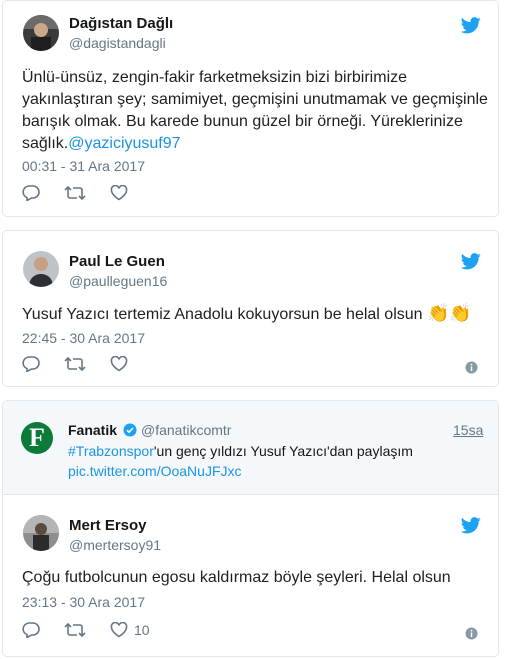 The image size is (505, 659). Describe the element at coordinates (111, 451) in the screenshot. I see `hashtag-link: #Trabzonspor` at that location.